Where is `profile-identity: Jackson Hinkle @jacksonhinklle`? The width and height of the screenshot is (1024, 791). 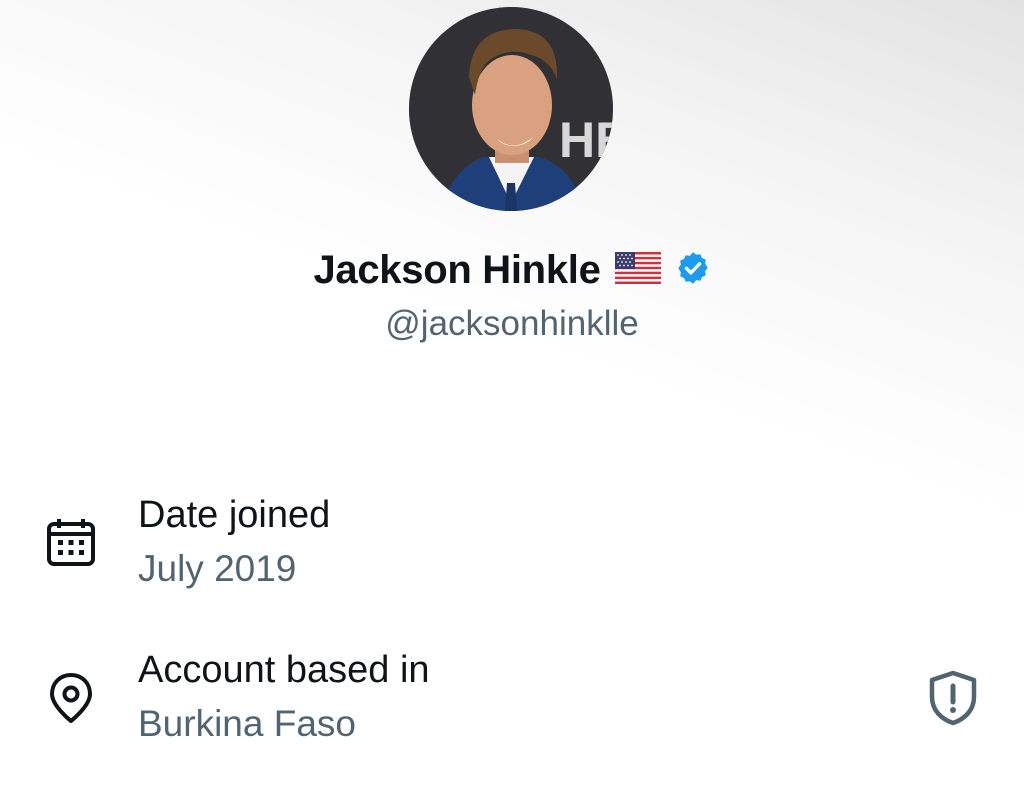 profile-identity: Jackson Hinkle @jacksonhinklle is located at coordinates (512, 295).